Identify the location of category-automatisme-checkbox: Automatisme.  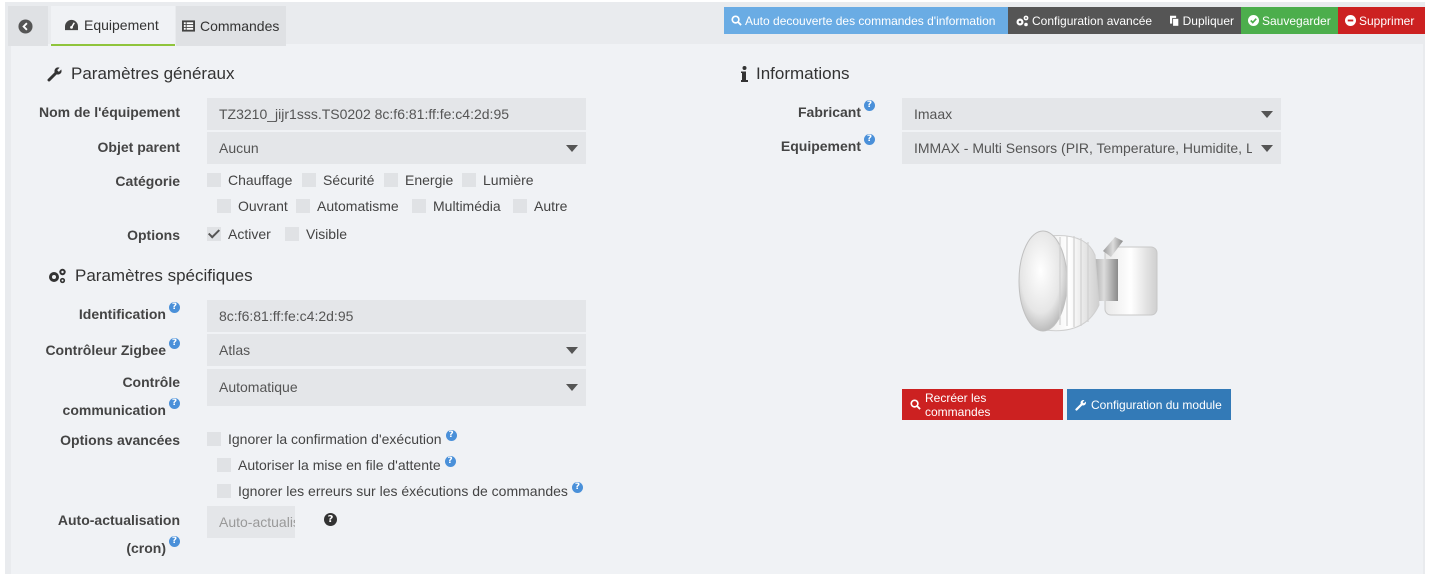
(347, 206).